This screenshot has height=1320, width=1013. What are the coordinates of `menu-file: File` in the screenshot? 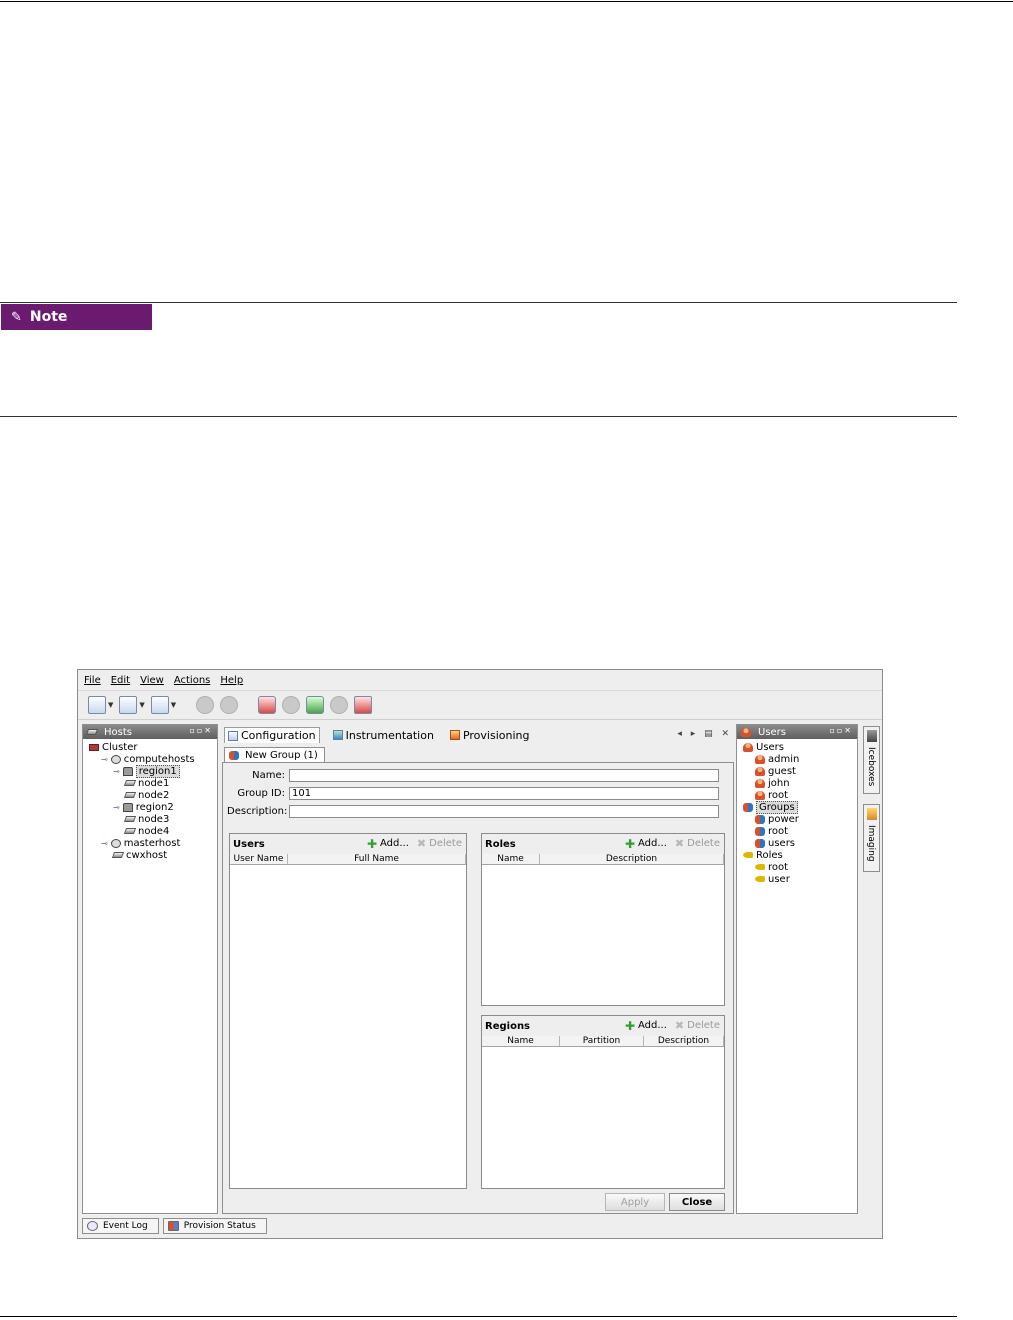 It's located at (92, 680).